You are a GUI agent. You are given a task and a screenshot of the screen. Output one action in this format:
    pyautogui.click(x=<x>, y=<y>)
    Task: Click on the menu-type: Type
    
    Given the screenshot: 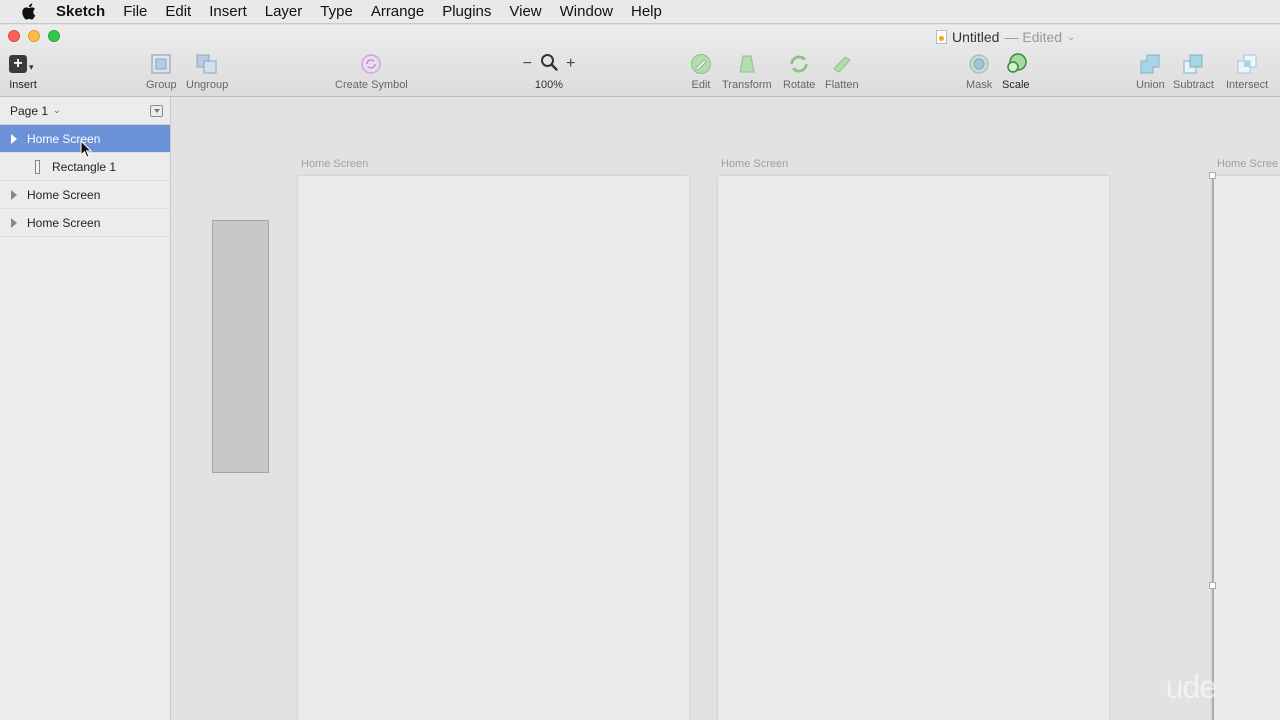 What is the action you would take?
    pyautogui.click(x=336, y=12)
    